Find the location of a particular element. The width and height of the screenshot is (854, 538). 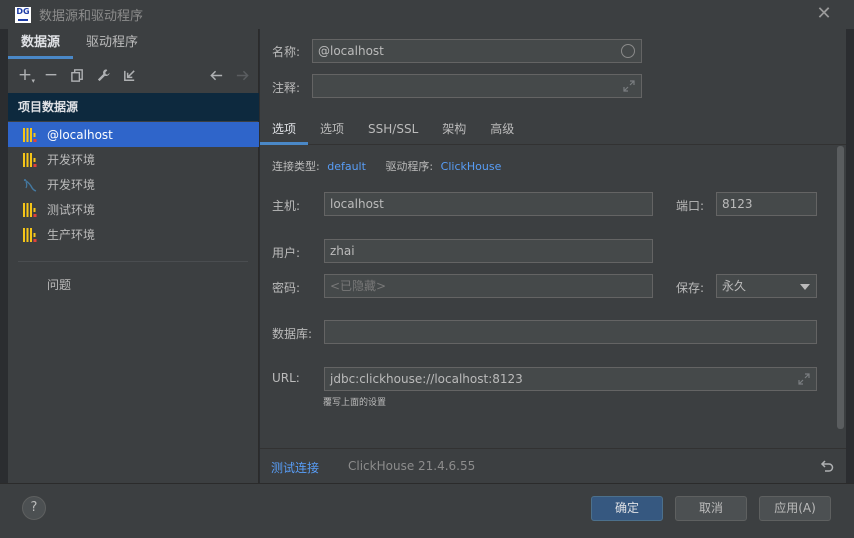

close-icon: ✕ is located at coordinates (824, 14).